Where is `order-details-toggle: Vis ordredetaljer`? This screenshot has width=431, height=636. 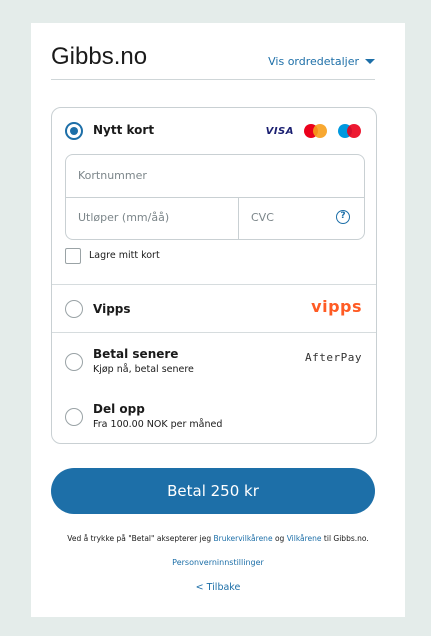 order-details-toggle: Vis ordredetaljer is located at coordinates (321, 61).